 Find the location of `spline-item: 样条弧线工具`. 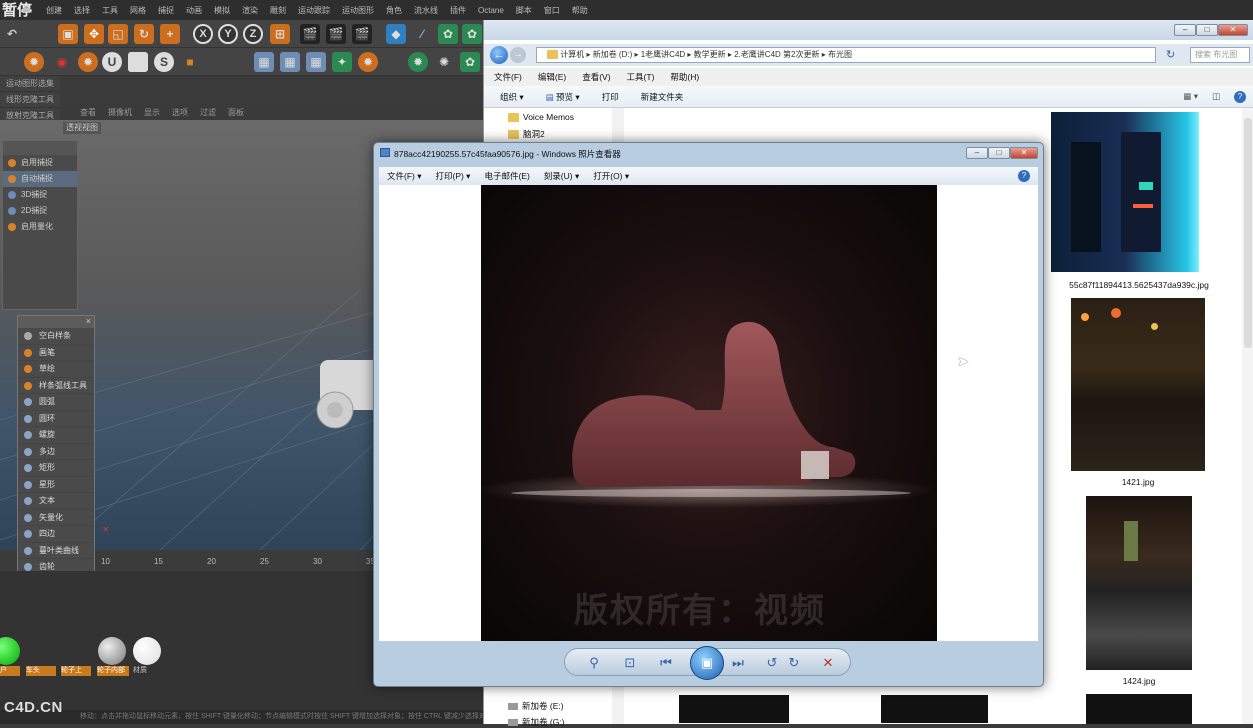

spline-item: 样条弧线工具 is located at coordinates (56, 386).